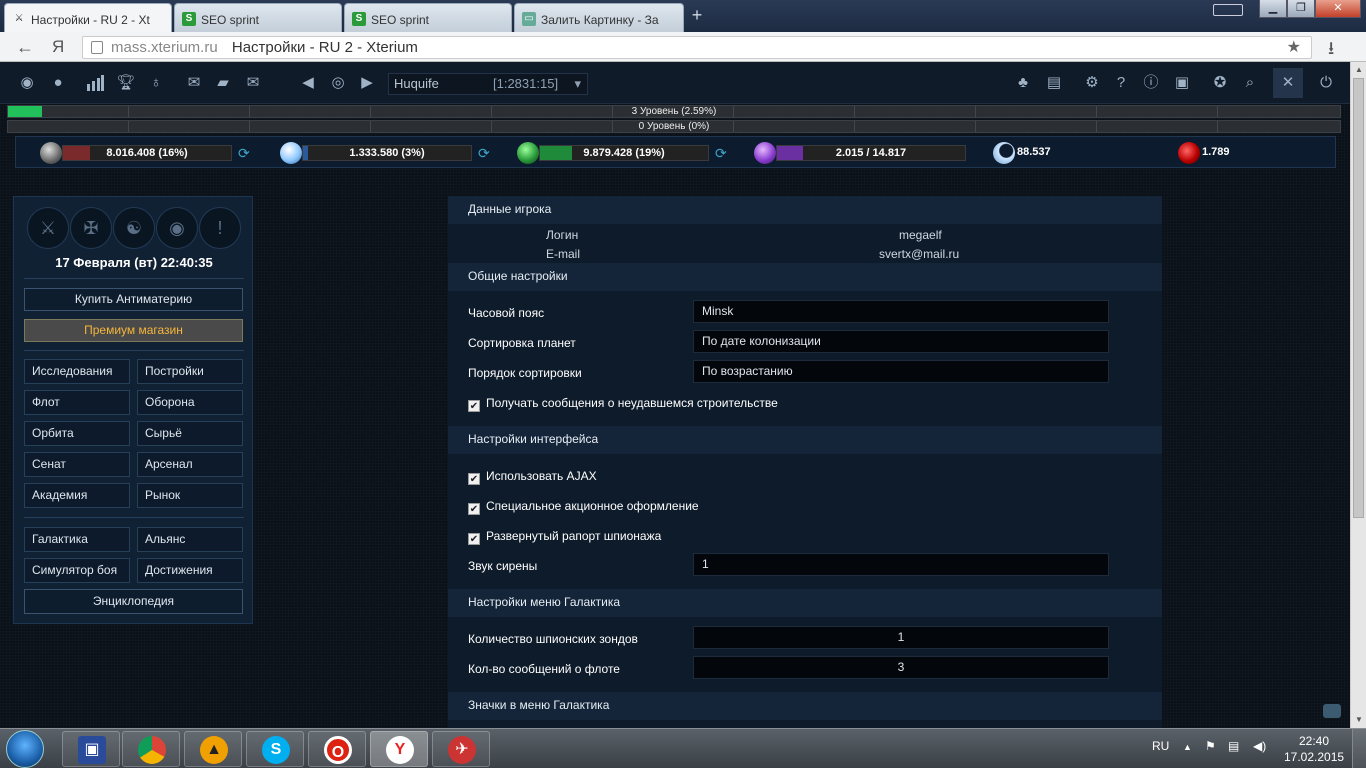 The image size is (1366, 768). What do you see at coordinates (1210, 746) in the screenshot?
I see `flag-icon: ⚑` at bounding box center [1210, 746].